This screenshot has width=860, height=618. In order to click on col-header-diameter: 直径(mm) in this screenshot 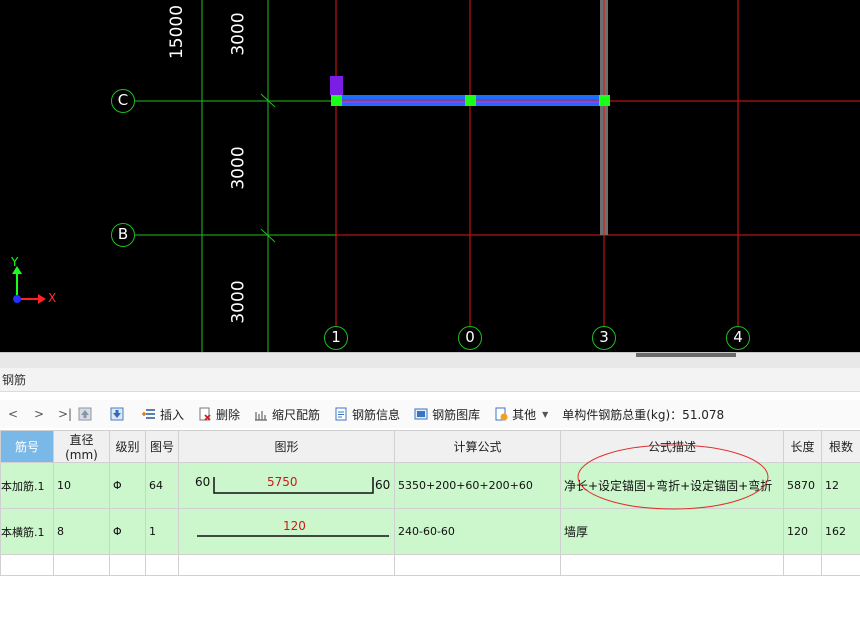, I will do `click(81, 446)`.